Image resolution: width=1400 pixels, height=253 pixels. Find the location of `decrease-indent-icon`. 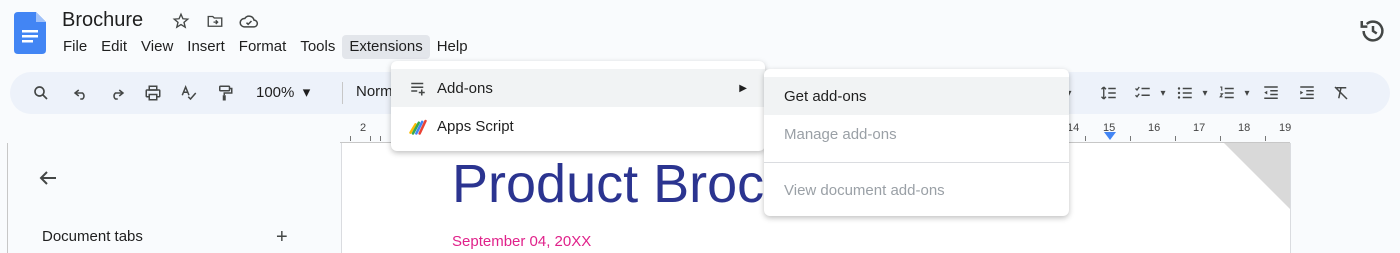

decrease-indent-icon is located at coordinates (1271, 93).